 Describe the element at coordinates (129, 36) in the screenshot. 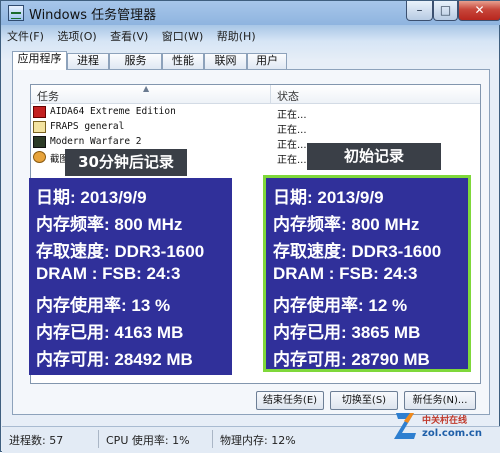

I see `menu-view: 查看(V)` at that location.